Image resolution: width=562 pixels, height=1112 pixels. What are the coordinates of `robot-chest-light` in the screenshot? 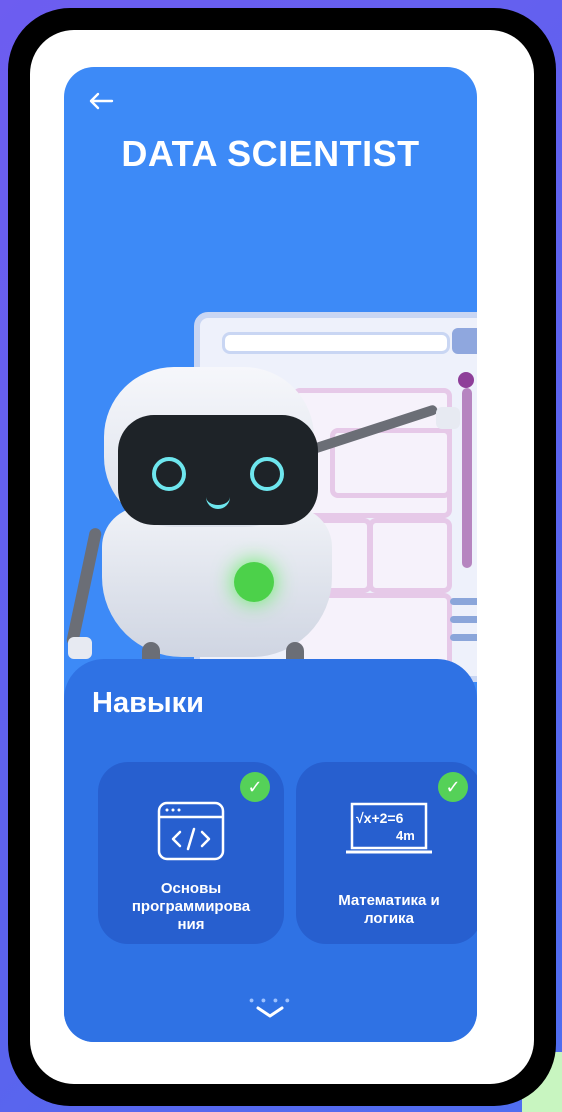 It's located at (254, 582).